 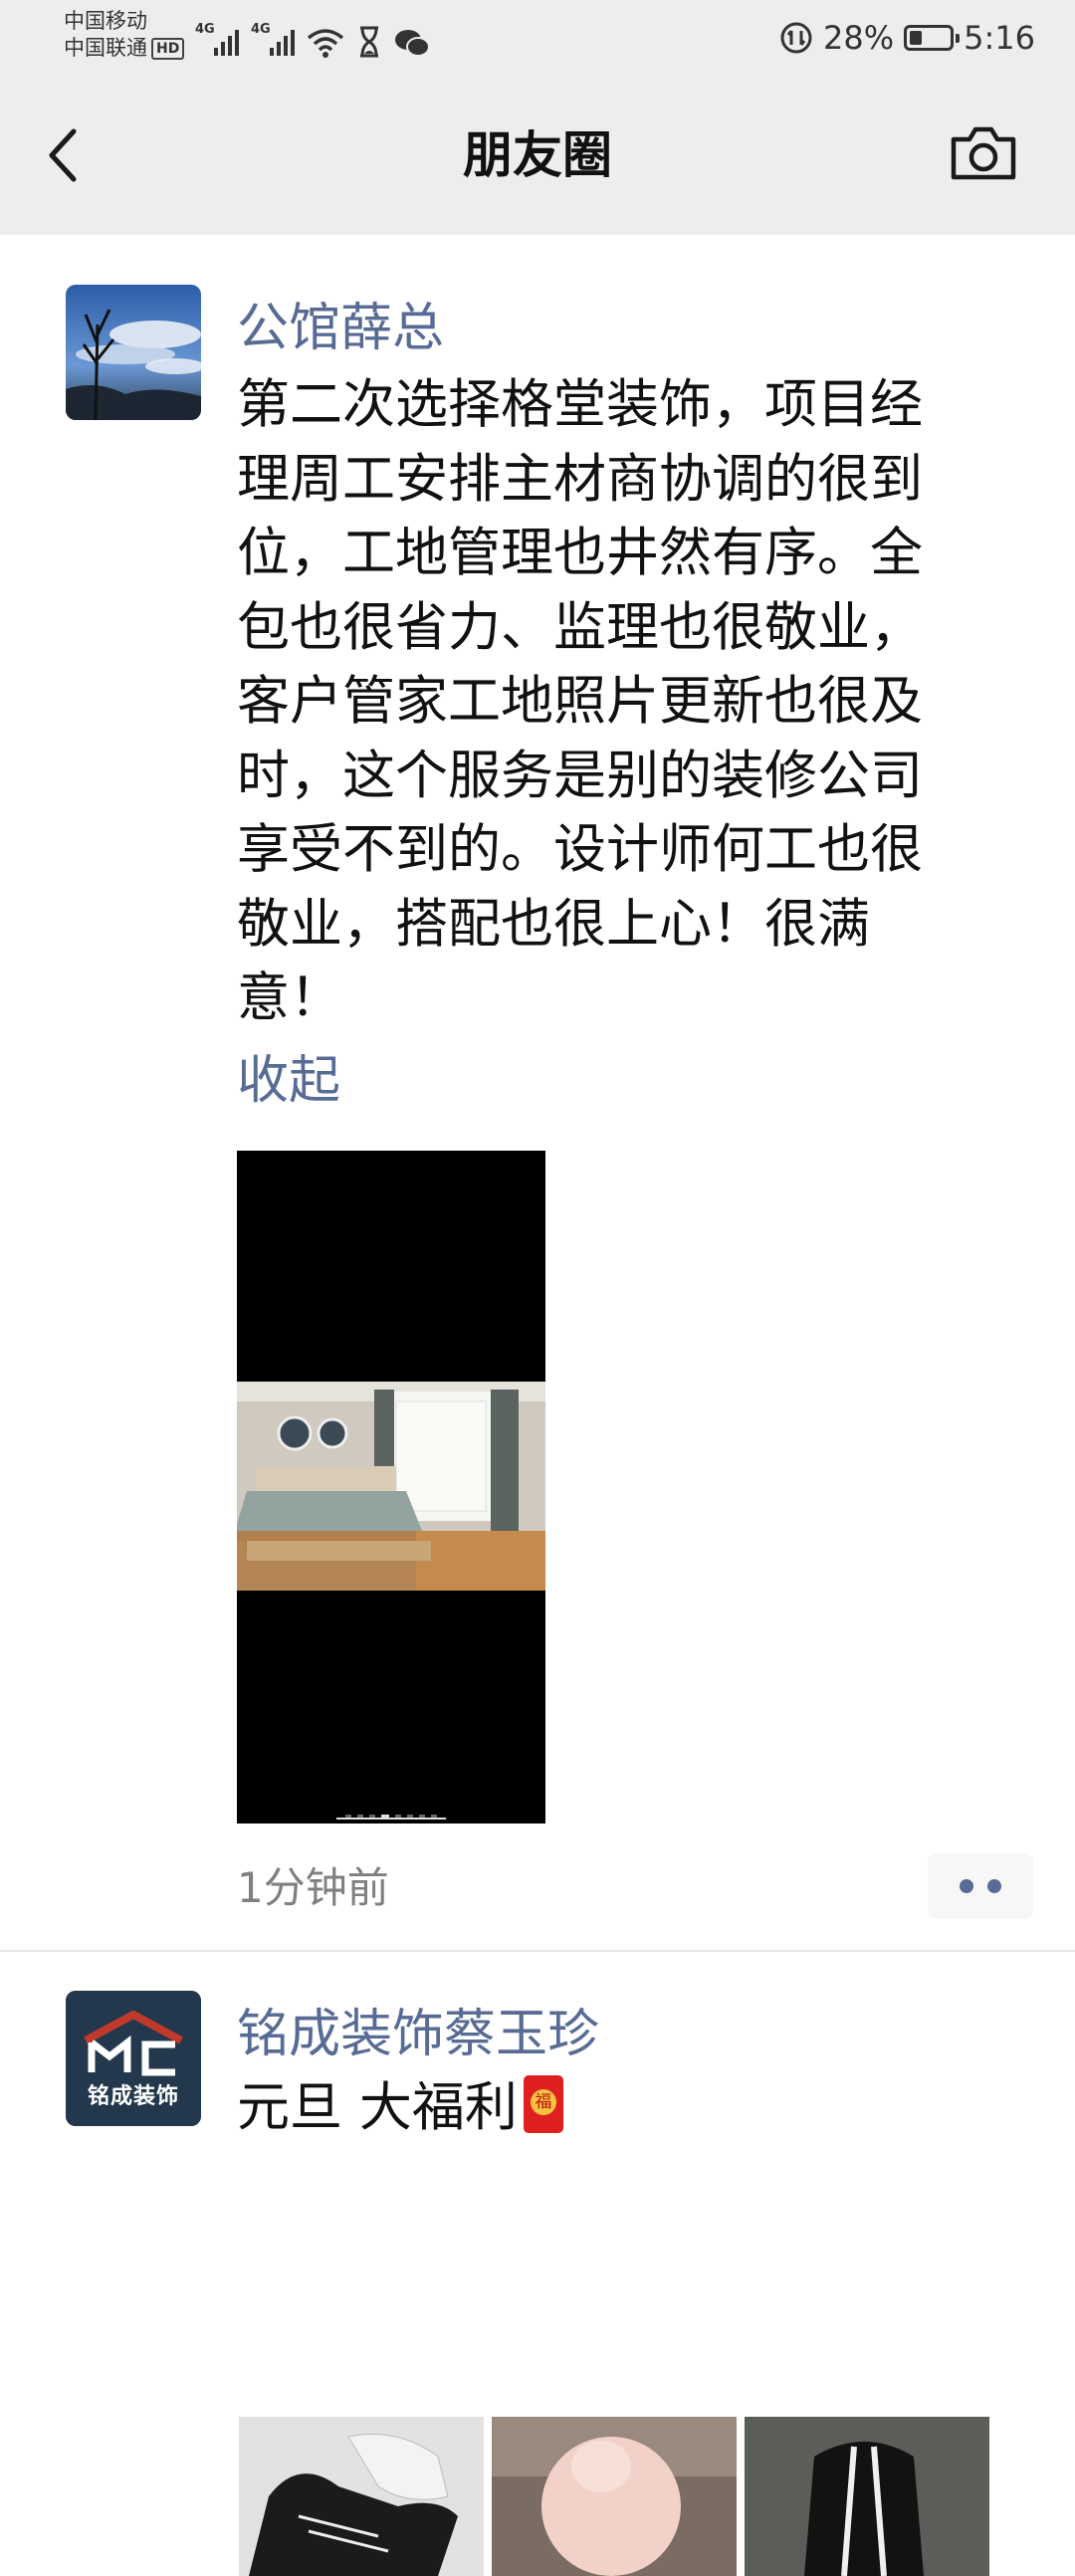 I want to click on page-title: 朋友圈, so click(x=537, y=155).